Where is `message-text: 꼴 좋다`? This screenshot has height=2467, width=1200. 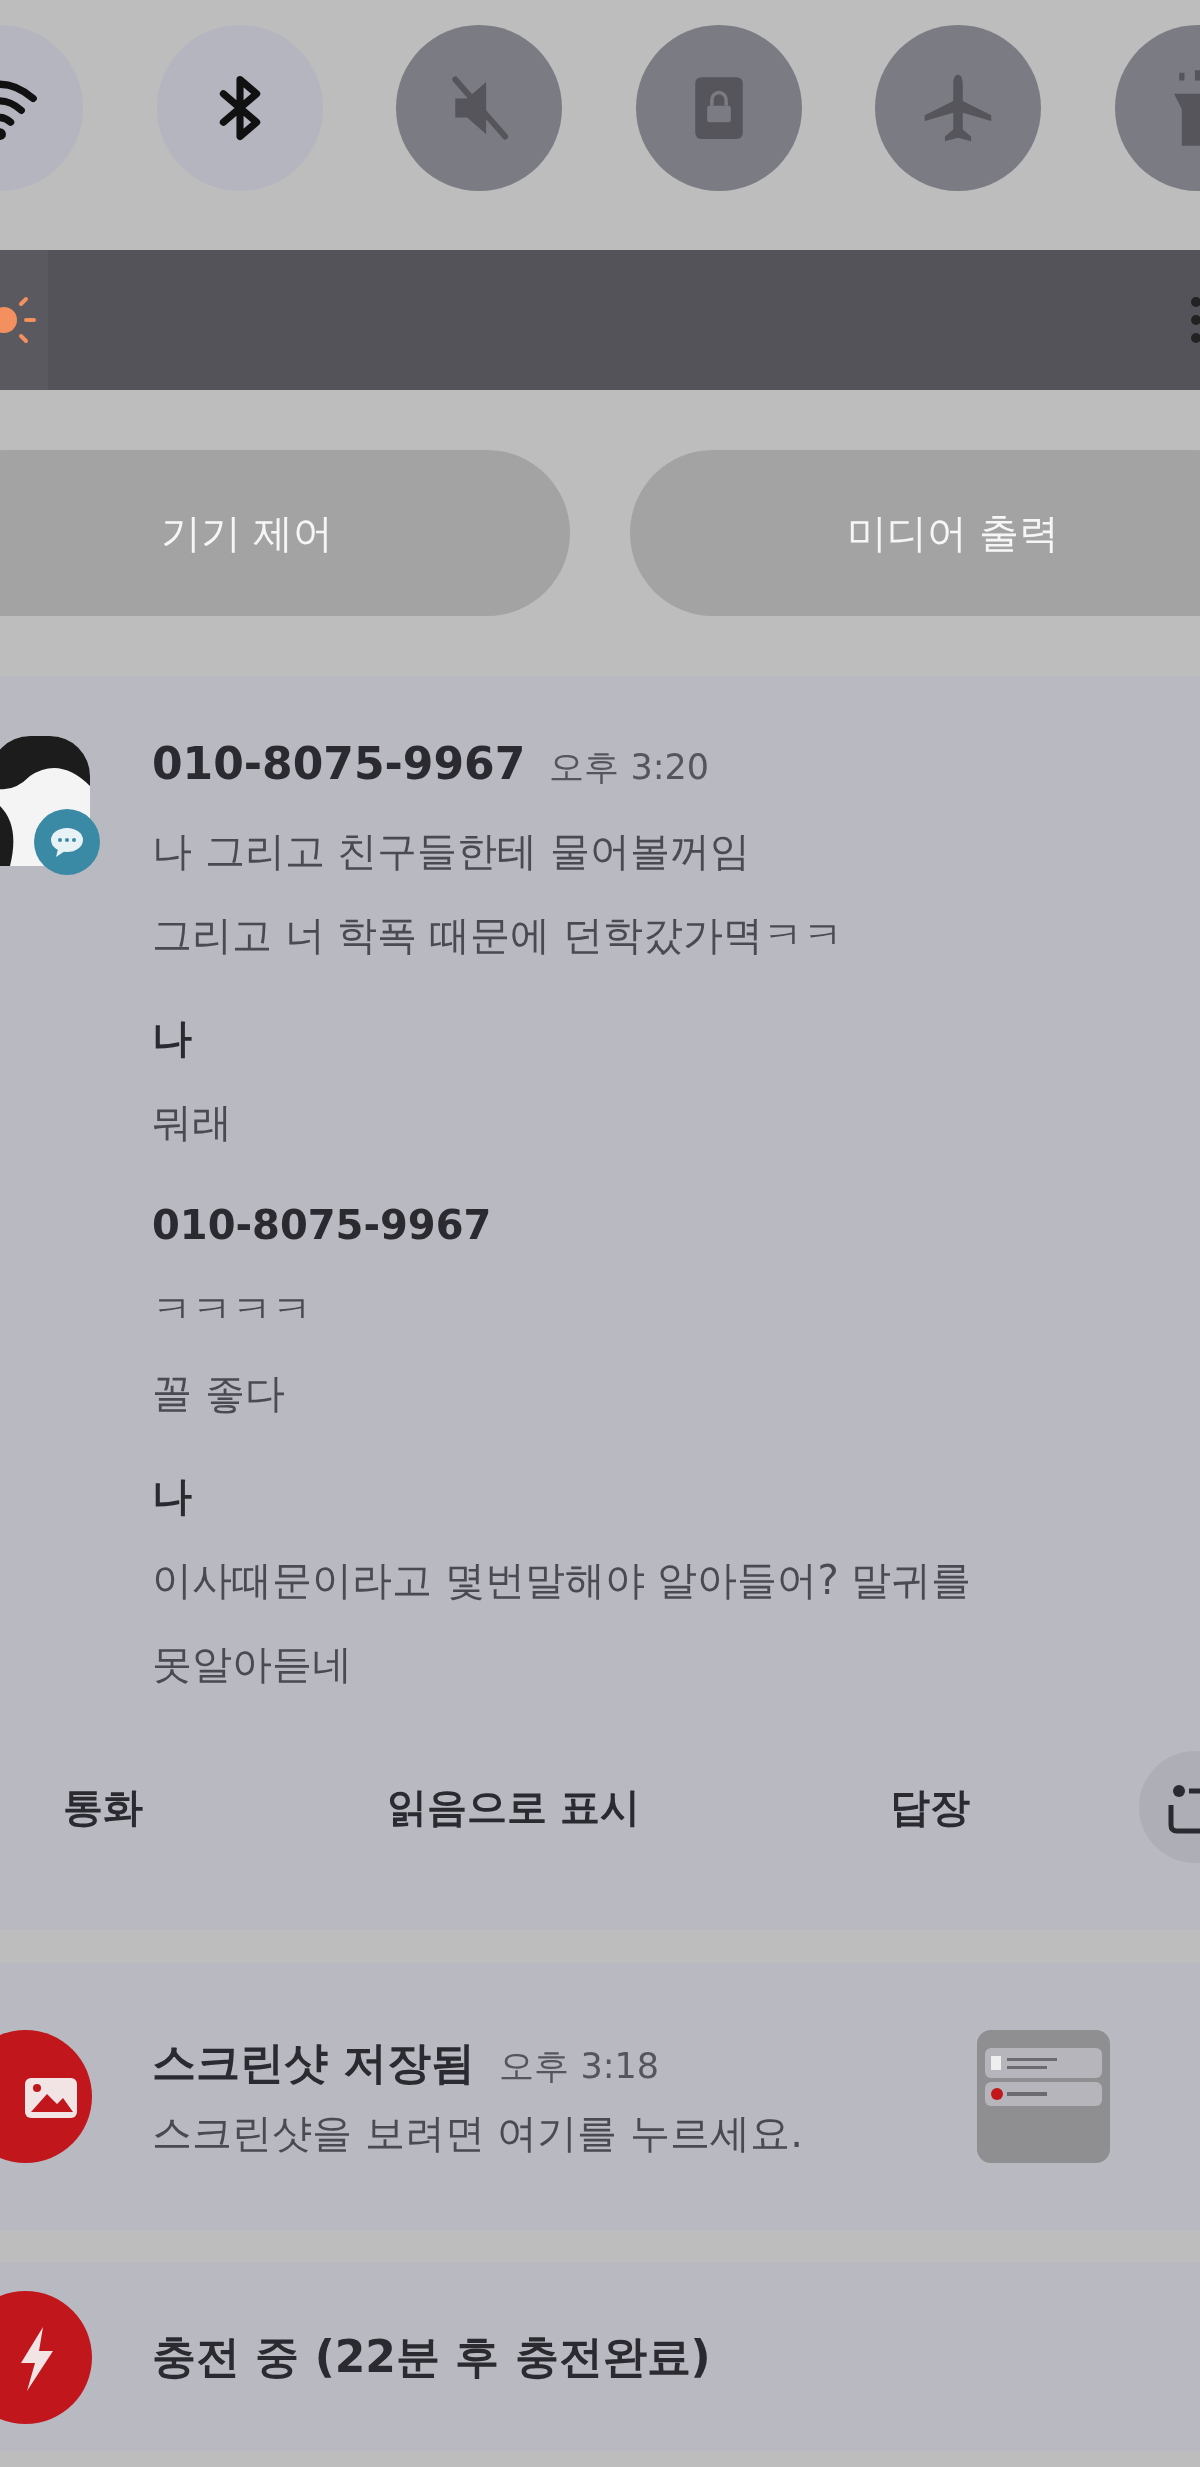
message-text: 꼴 좋다 is located at coordinates (219, 1393).